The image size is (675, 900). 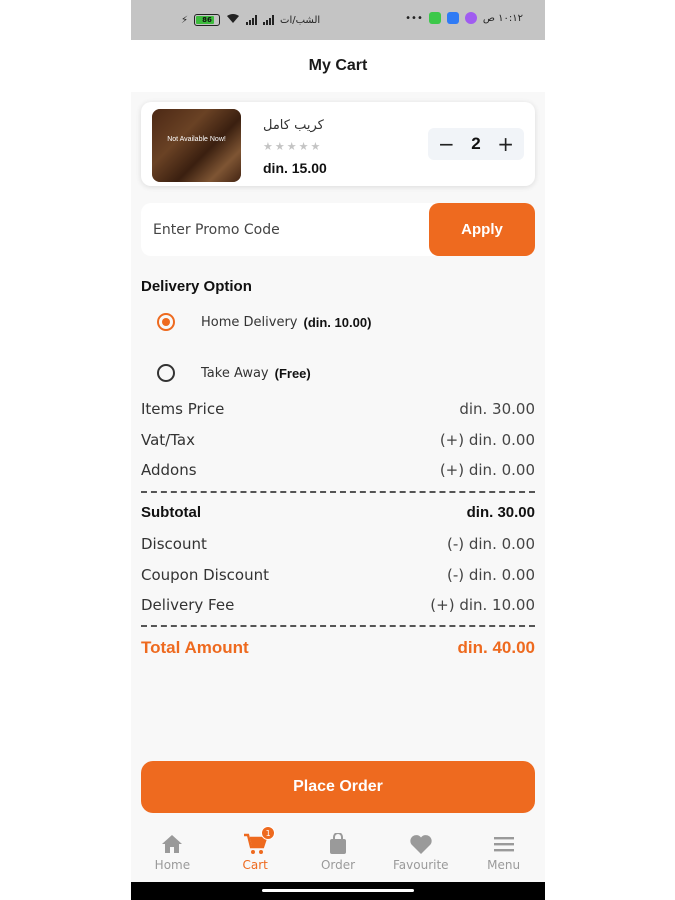 What do you see at coordinates (196, 139) in the screenshot?
I see `unavailable-overlay: Not Available Now!` at bounding box center [196, 139].